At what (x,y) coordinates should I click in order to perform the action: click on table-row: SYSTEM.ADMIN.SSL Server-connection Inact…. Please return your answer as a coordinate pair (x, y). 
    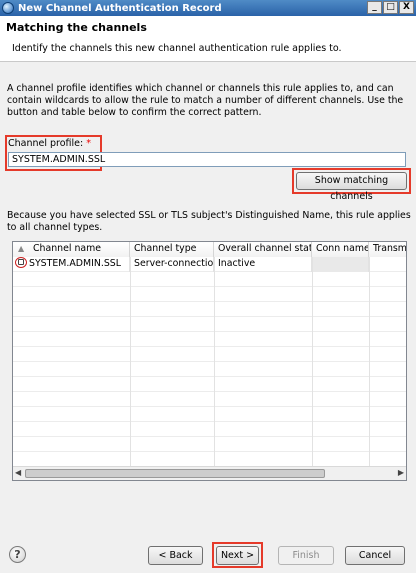
    Looking at the image, I should click on (209, 264).